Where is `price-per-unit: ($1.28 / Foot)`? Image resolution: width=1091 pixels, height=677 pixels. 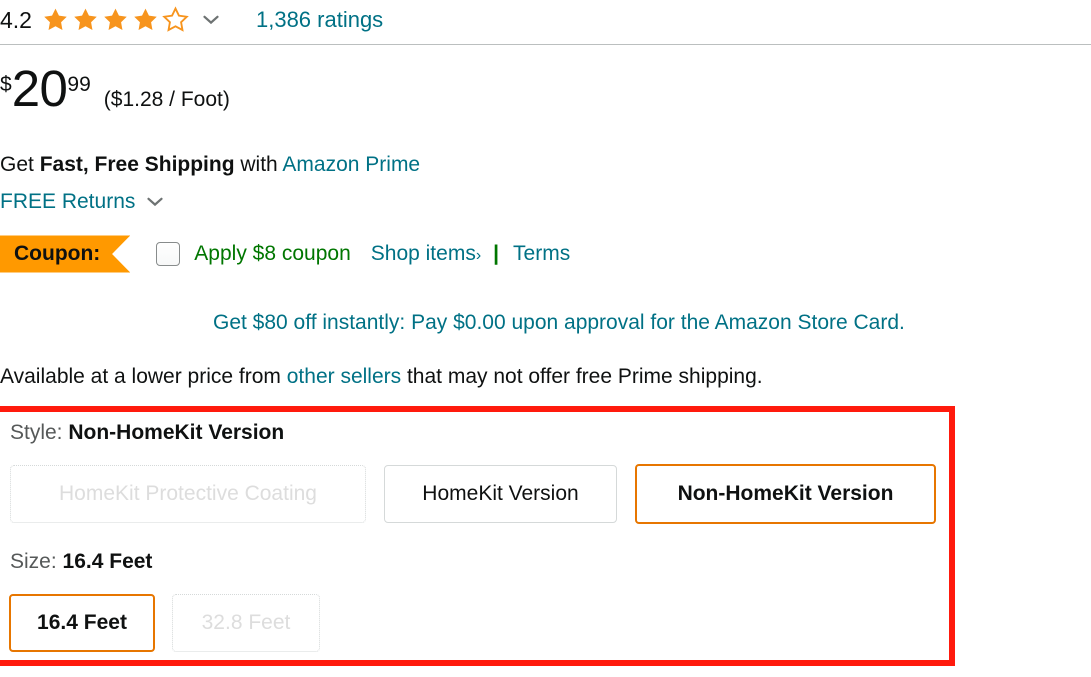 price-per-unit: ($1.28 / Foot) is located at coordinates (166, 99).